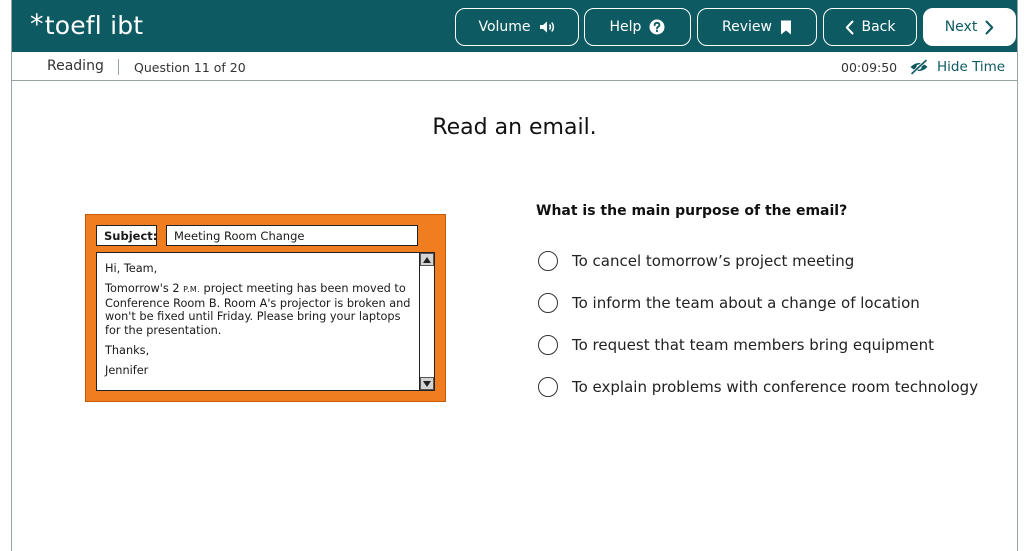 Image resolution: width=1029 pixels, height=551 pixels. What do you see at coordinates (971, 67) in the screenshot?
I see `hide-time-label: Hide Time` at bounding box center [971, 67].